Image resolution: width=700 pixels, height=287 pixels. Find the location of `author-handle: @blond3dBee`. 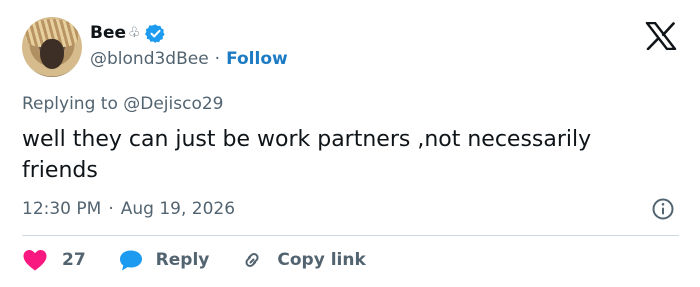

author-handle: @blond3dBee is located at coordinates (149, 59).